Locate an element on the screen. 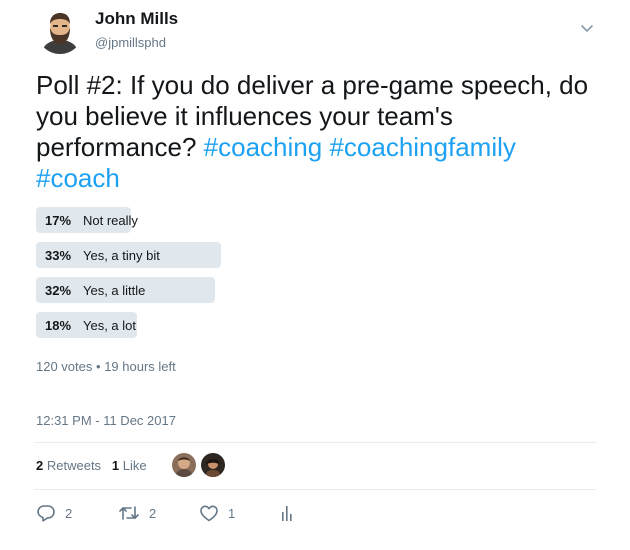  poll-percent: 18% is located at coordinates (58, 325).